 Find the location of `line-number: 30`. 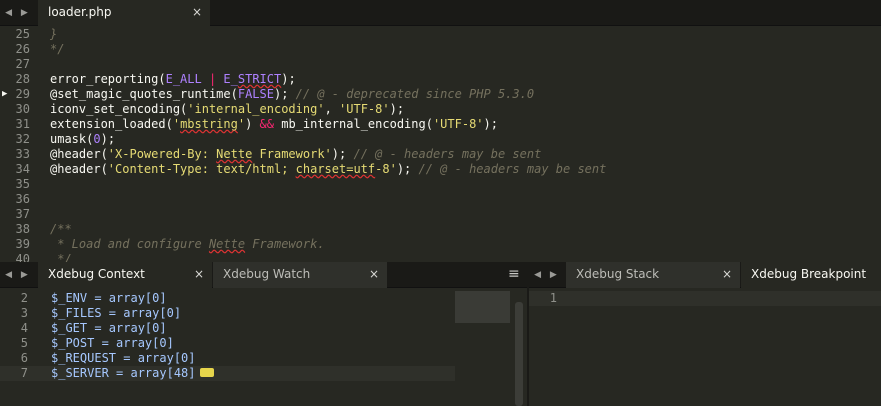

line-number: 30 is located at coordinates (22, 109).